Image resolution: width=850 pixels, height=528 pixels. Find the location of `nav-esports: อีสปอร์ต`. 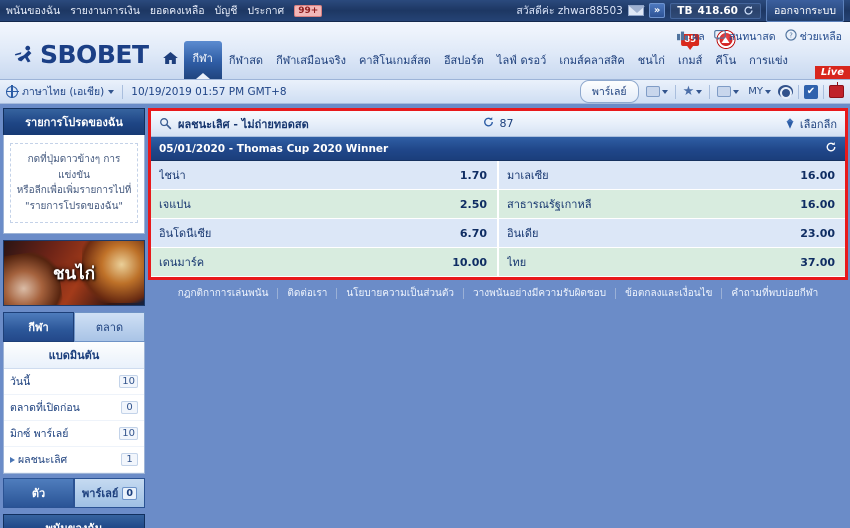

nav-esports: อีสปอร์ต is located at coordinates (464, 61).